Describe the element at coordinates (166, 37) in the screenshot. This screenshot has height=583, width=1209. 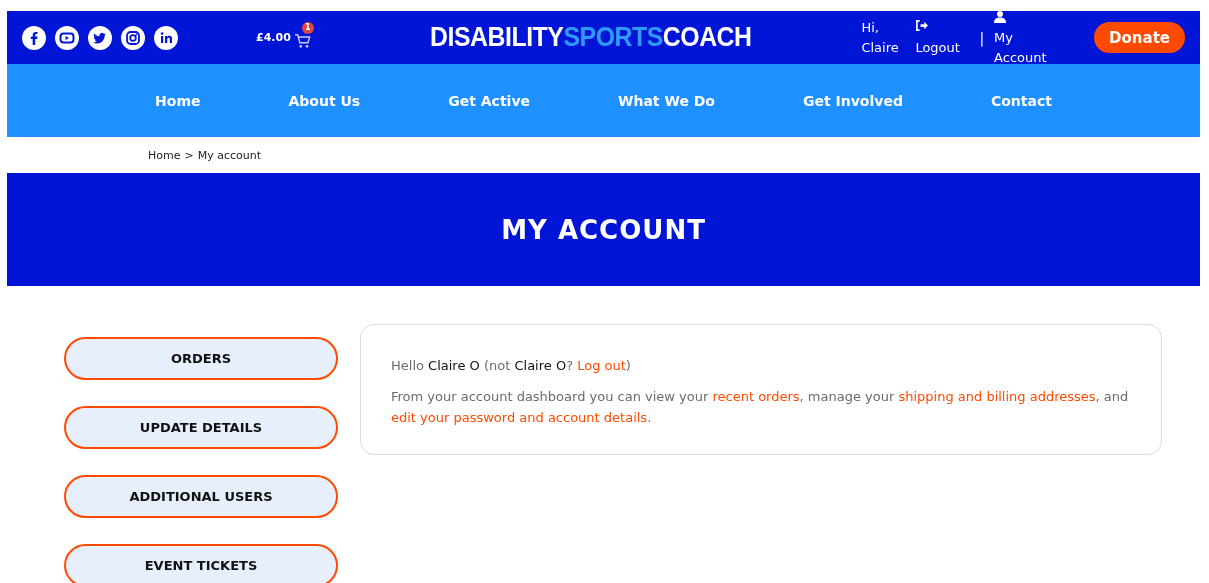
I see `linkedin-icon` at that location.